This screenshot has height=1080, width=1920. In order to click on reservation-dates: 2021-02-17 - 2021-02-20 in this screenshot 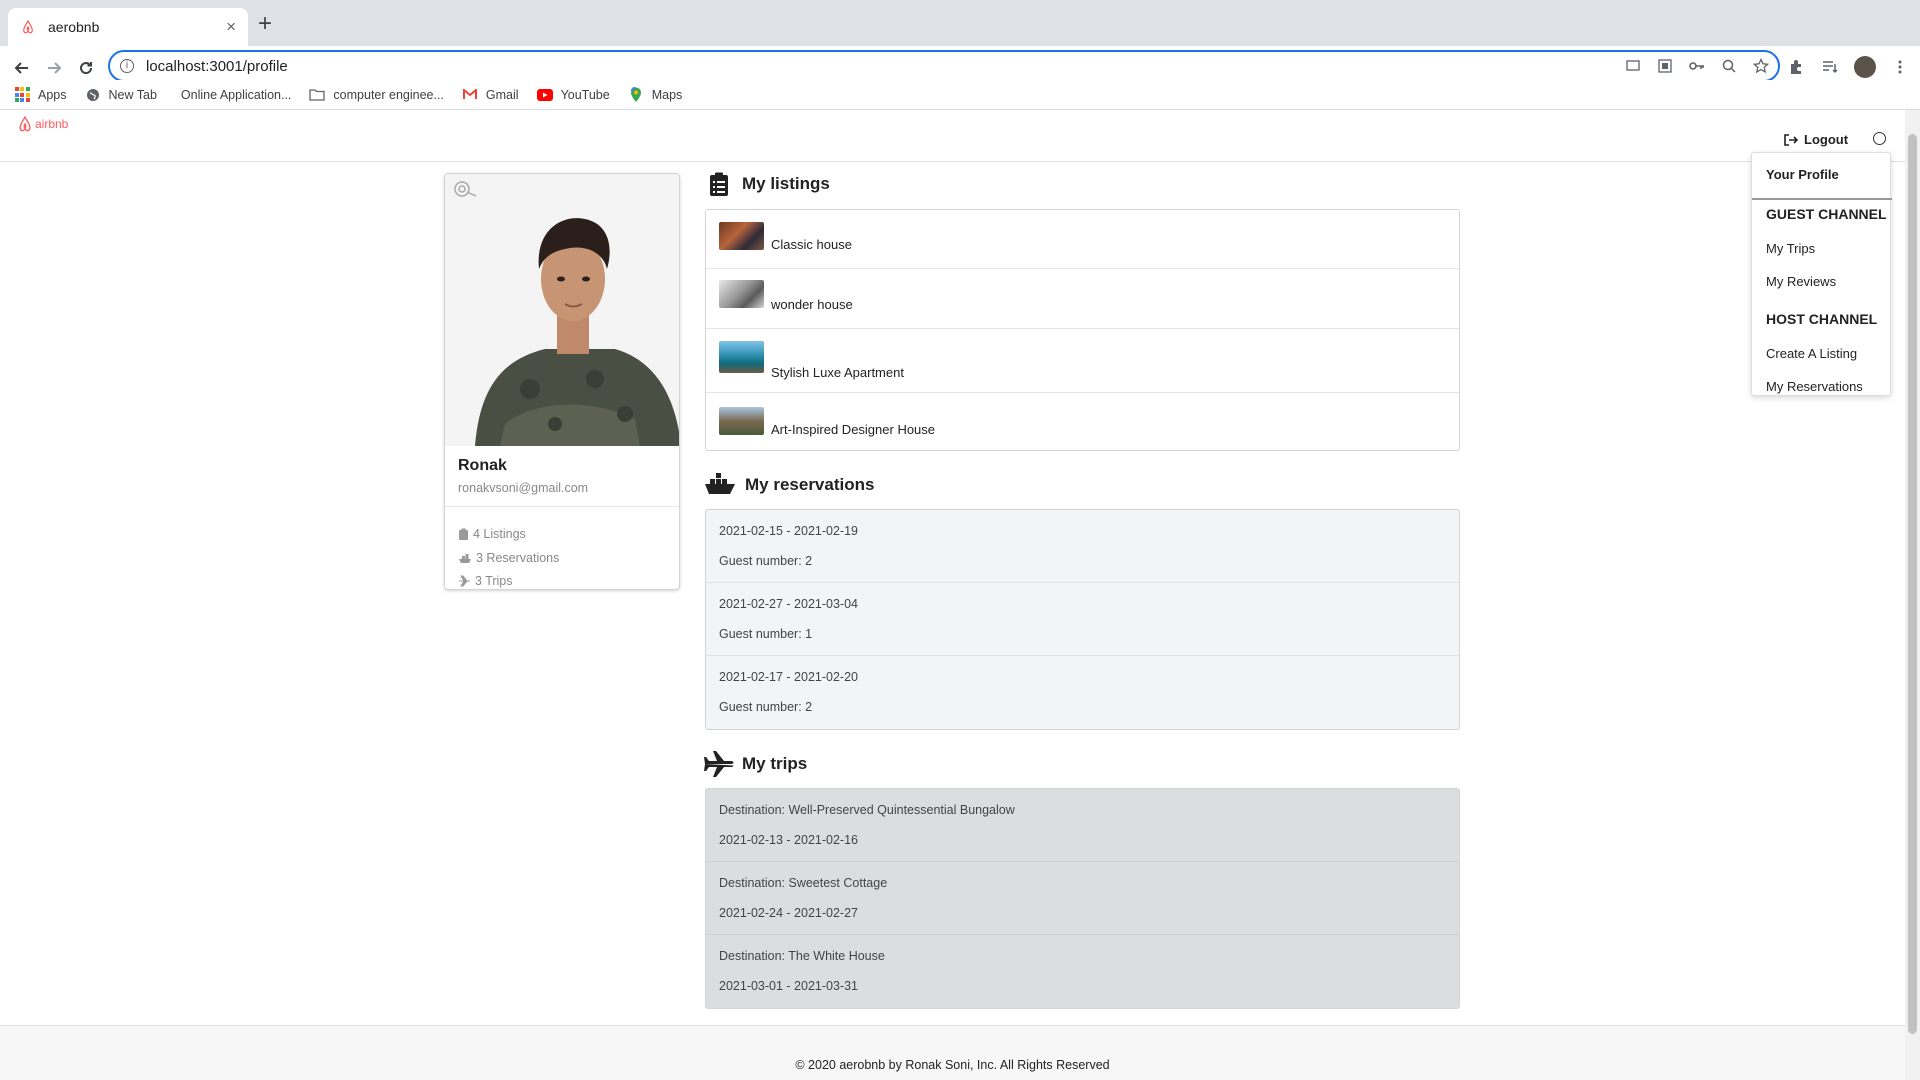, I will do `click(788, 677)`.